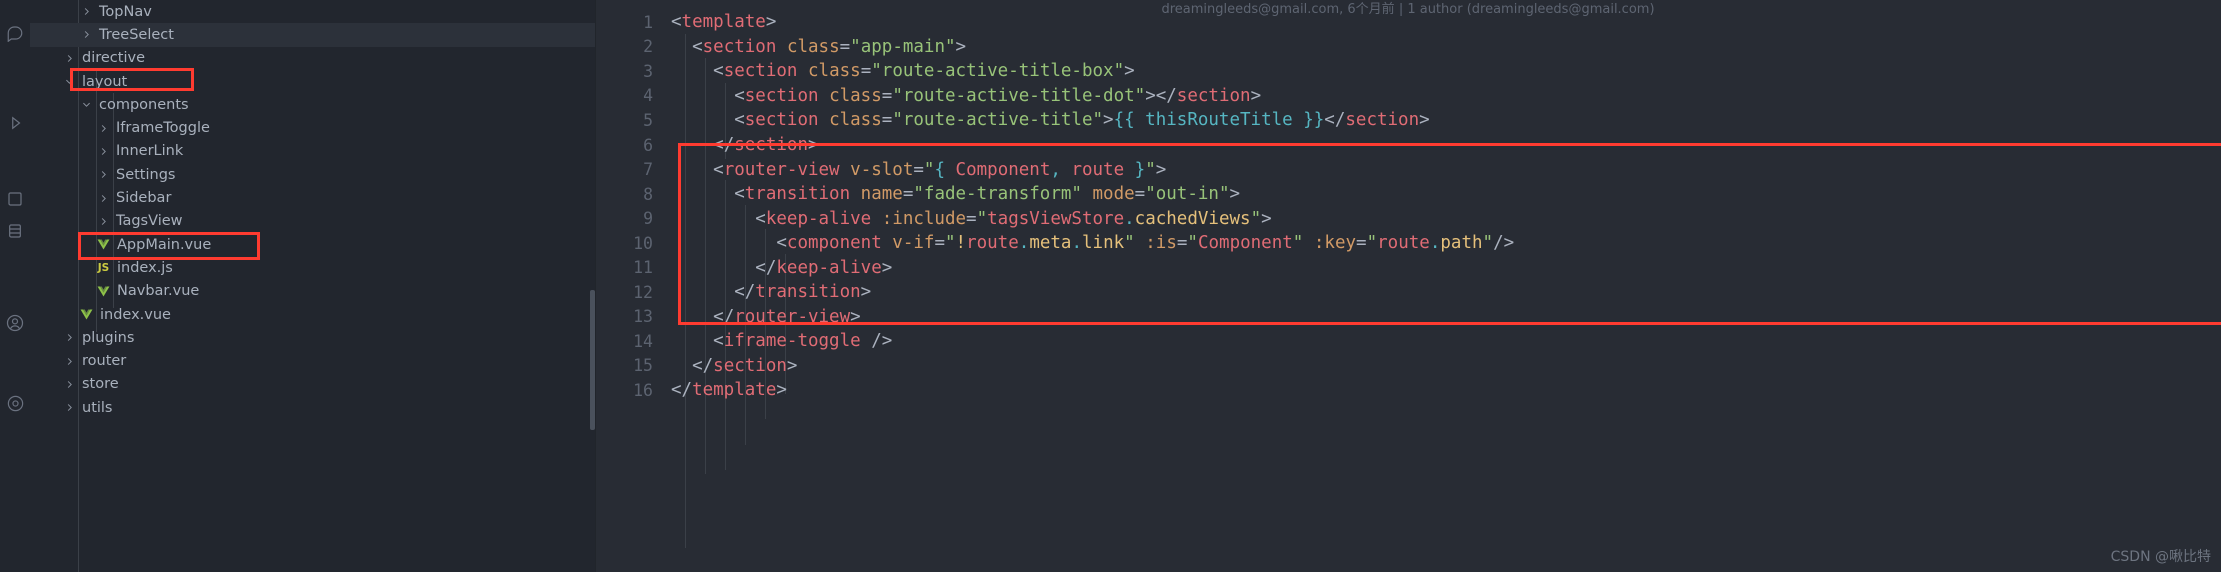 The width and height of the screenshot is (2221, 572). What do you see at coordinates (312, 35) in the screenshot?
I see `tree-item-treeselect: TreeSelect` at bounding box center [312, 35].